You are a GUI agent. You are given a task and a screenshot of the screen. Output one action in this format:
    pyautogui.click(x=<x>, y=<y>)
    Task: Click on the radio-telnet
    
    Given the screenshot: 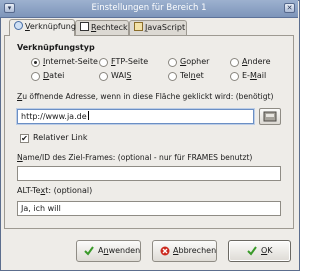 What is the action you would take?
    pyautogui.click(x=172, y=76)
    